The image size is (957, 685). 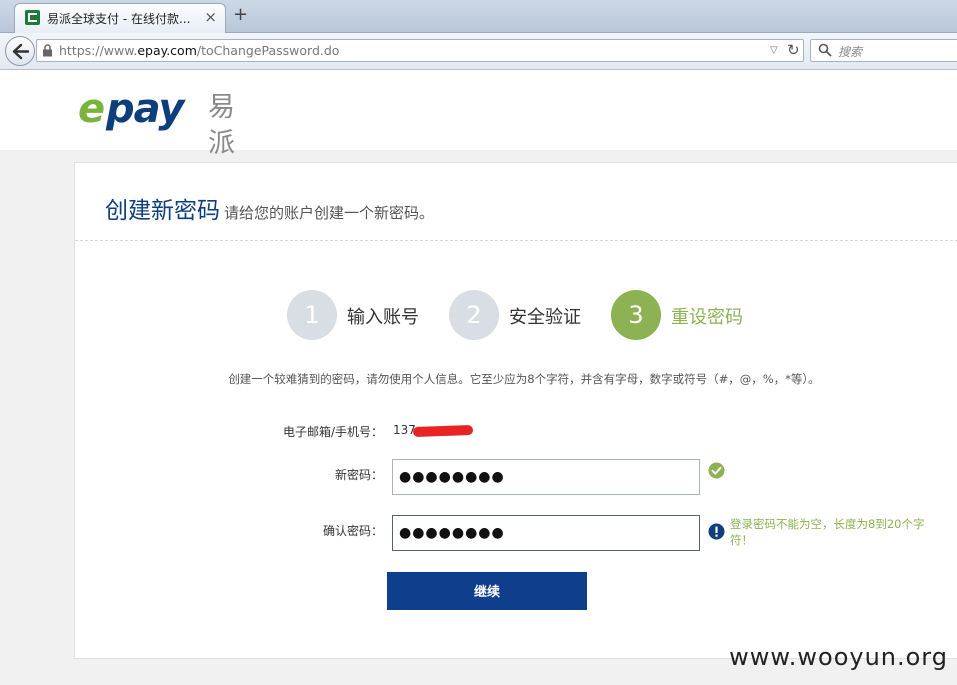 What do you see at coordinates (825, 50) in the screenshot?
I see `search-icon` at bounding box center [825, 50].